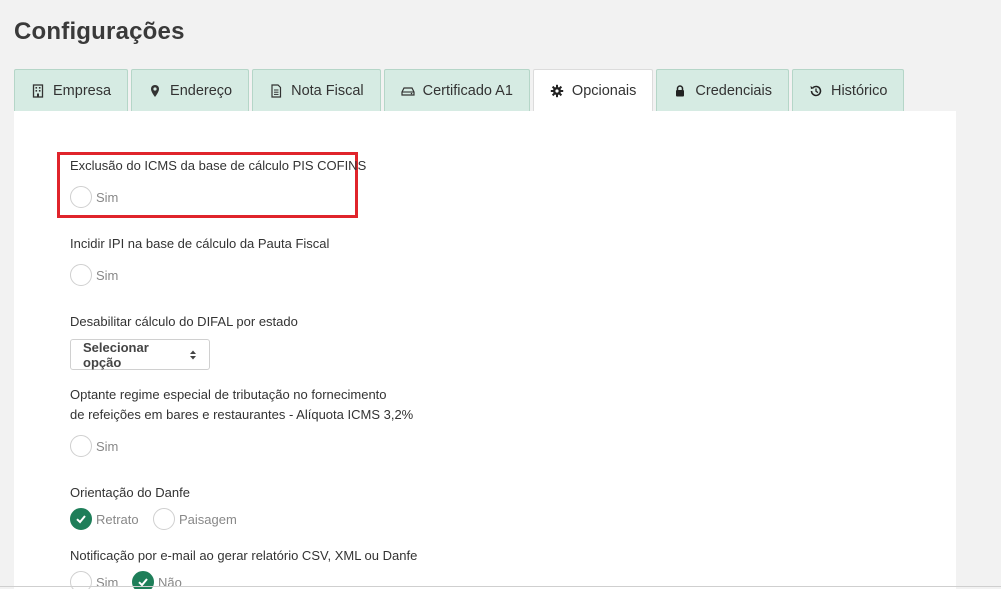 Image resolution: width=1001 pixels, height=589 pixels. I want to click on radio-circle-checked, so click(81, 519).